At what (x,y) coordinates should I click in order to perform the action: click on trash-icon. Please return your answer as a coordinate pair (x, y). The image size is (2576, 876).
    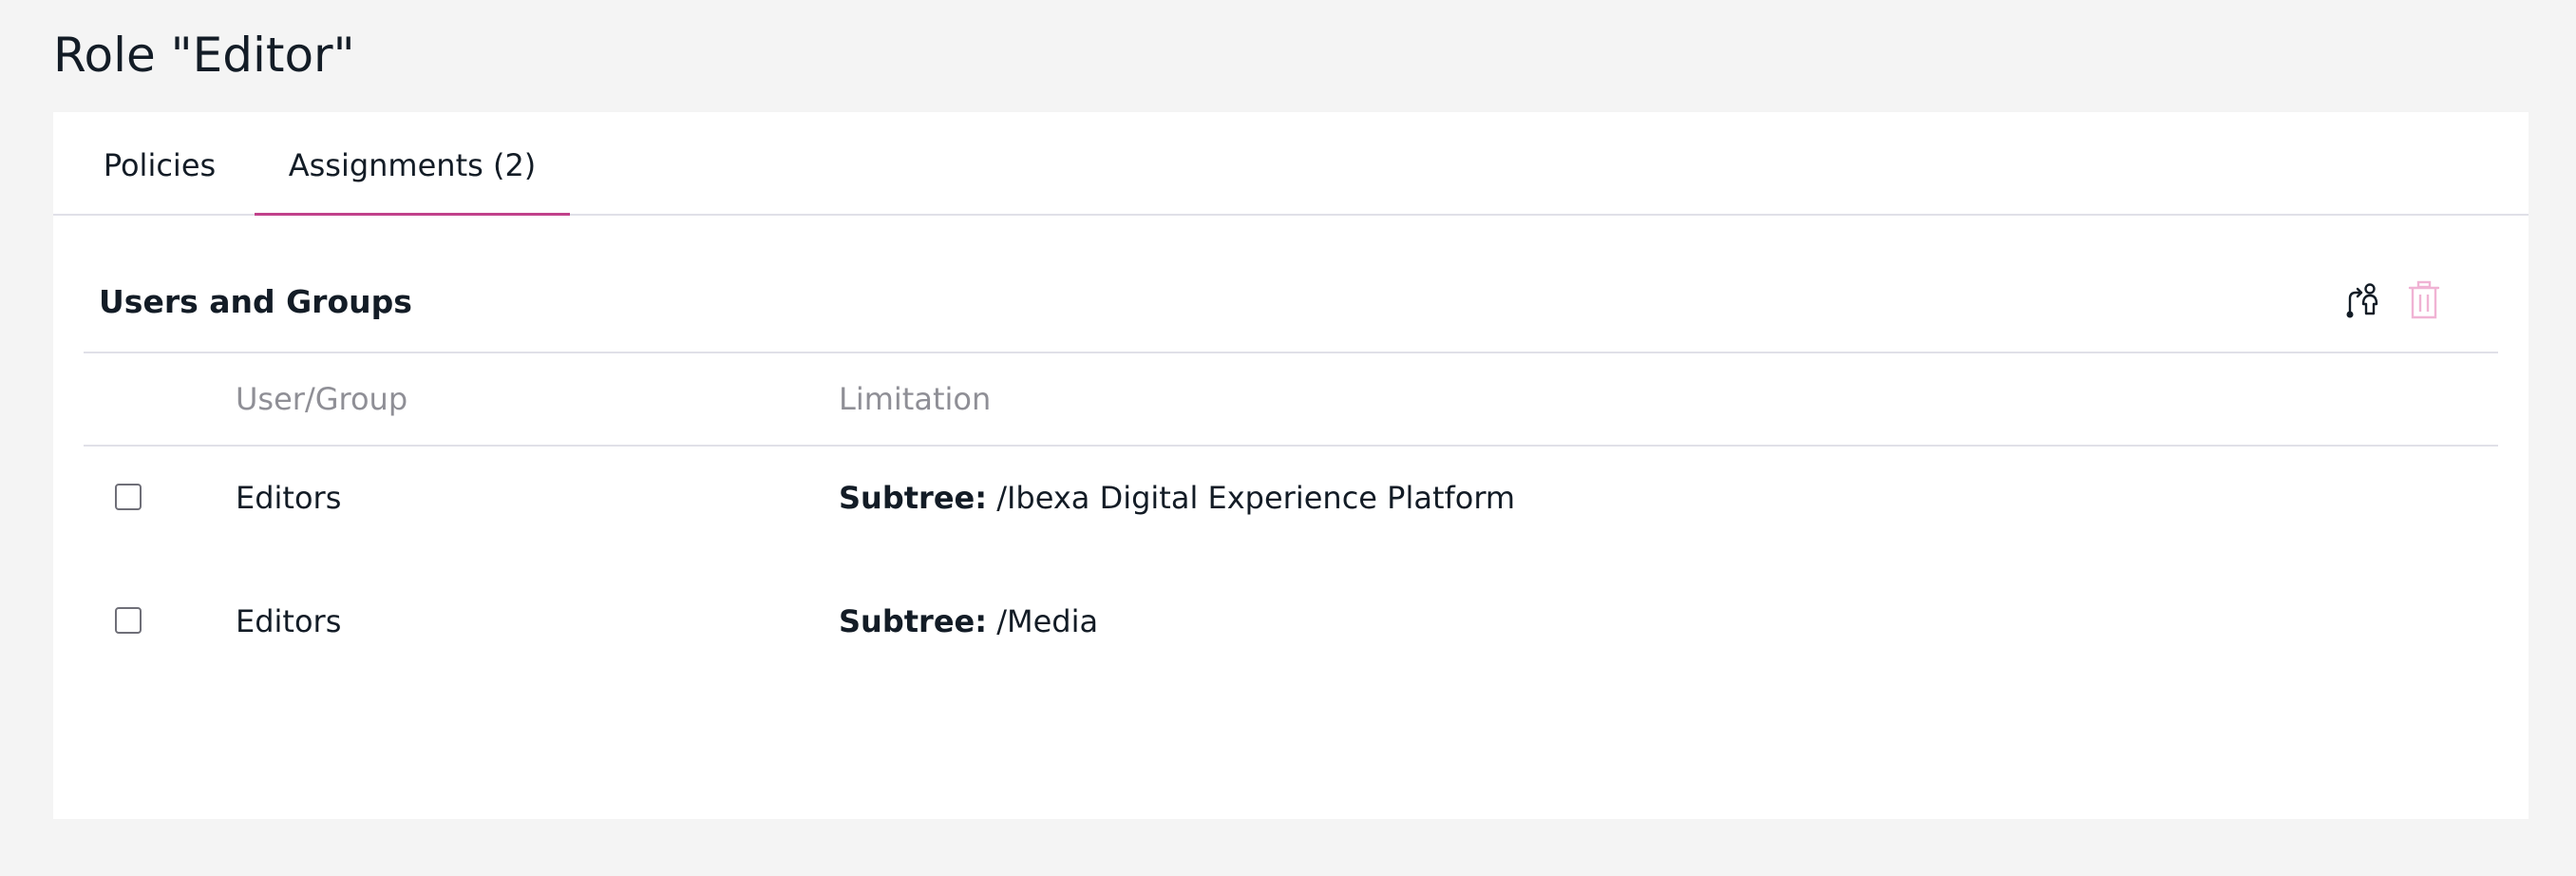
    Looking at the image, I should click on (2424, 299).